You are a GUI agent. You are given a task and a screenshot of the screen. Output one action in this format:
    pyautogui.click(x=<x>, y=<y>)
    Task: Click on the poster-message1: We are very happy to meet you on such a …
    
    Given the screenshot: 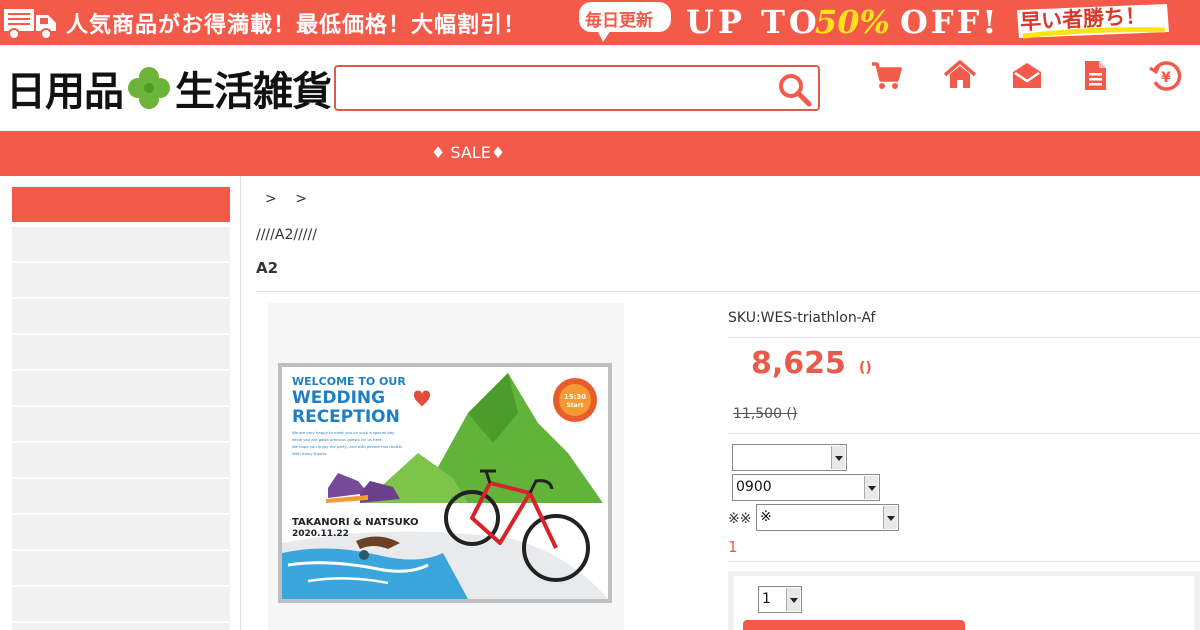 What is the action you would take?
    pyautogui.click(x=344, y=432)
    